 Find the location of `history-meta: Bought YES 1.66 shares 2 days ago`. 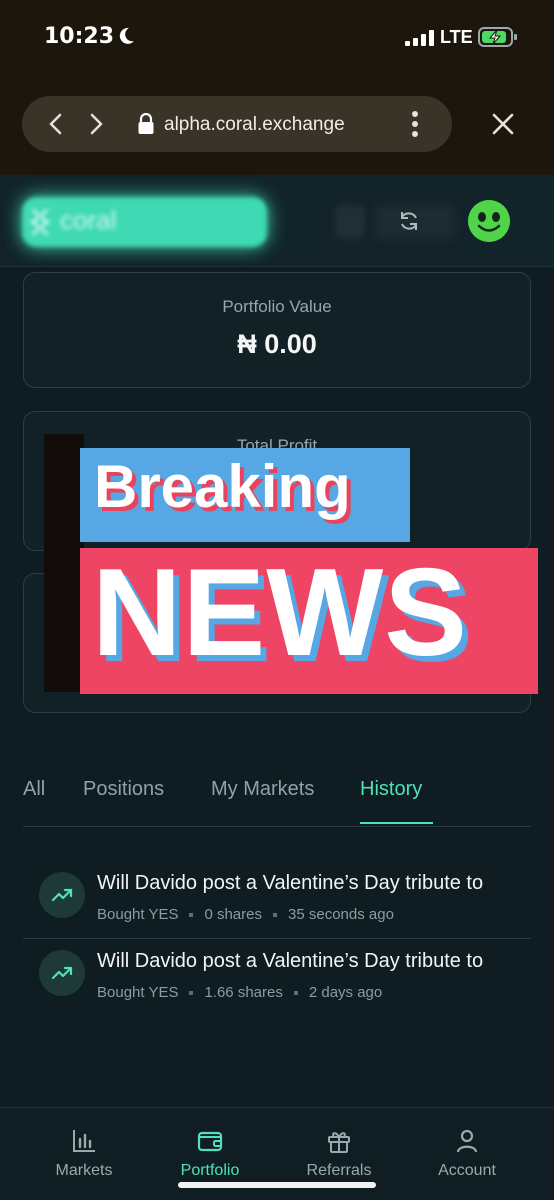

history-meta: Bought YES 1.66 shares 2 days ago is located at coordinates (239, 992).